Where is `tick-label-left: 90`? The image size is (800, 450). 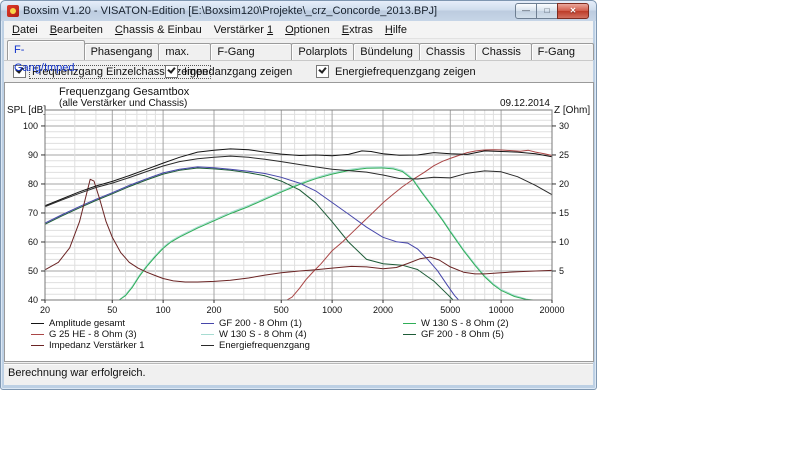
tick-label-left: 90 is located at coordinates (33, 155).